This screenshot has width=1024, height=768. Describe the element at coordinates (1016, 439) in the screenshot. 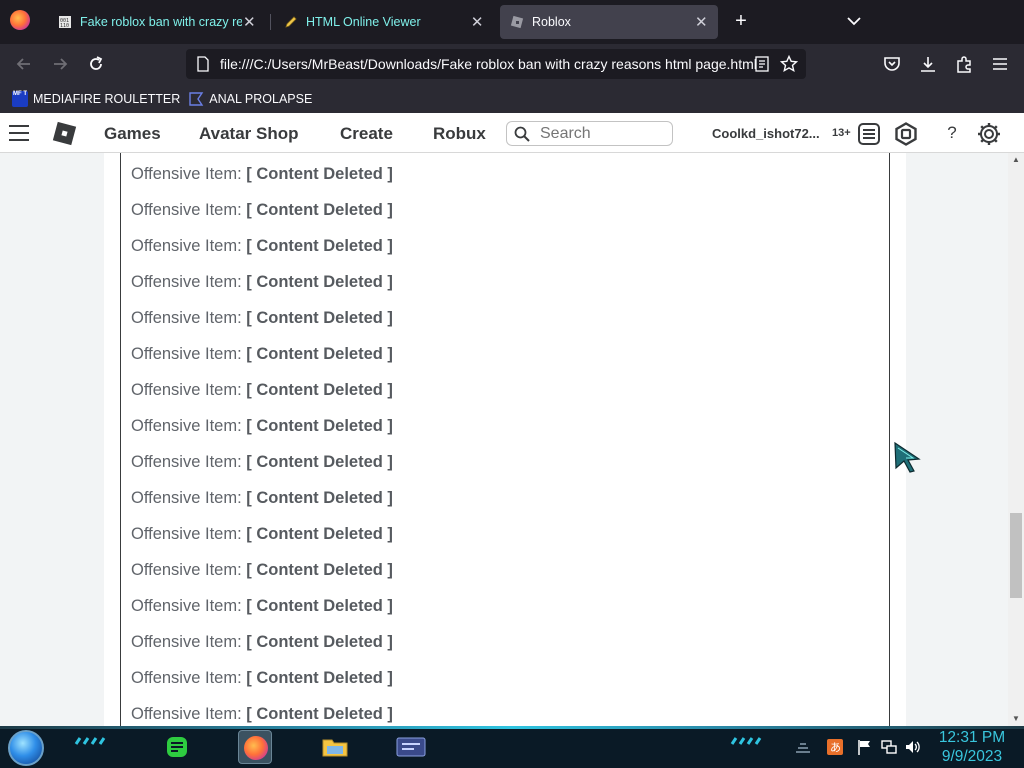

I see `vertical-scrollbar: ▲ ▼` at that location.